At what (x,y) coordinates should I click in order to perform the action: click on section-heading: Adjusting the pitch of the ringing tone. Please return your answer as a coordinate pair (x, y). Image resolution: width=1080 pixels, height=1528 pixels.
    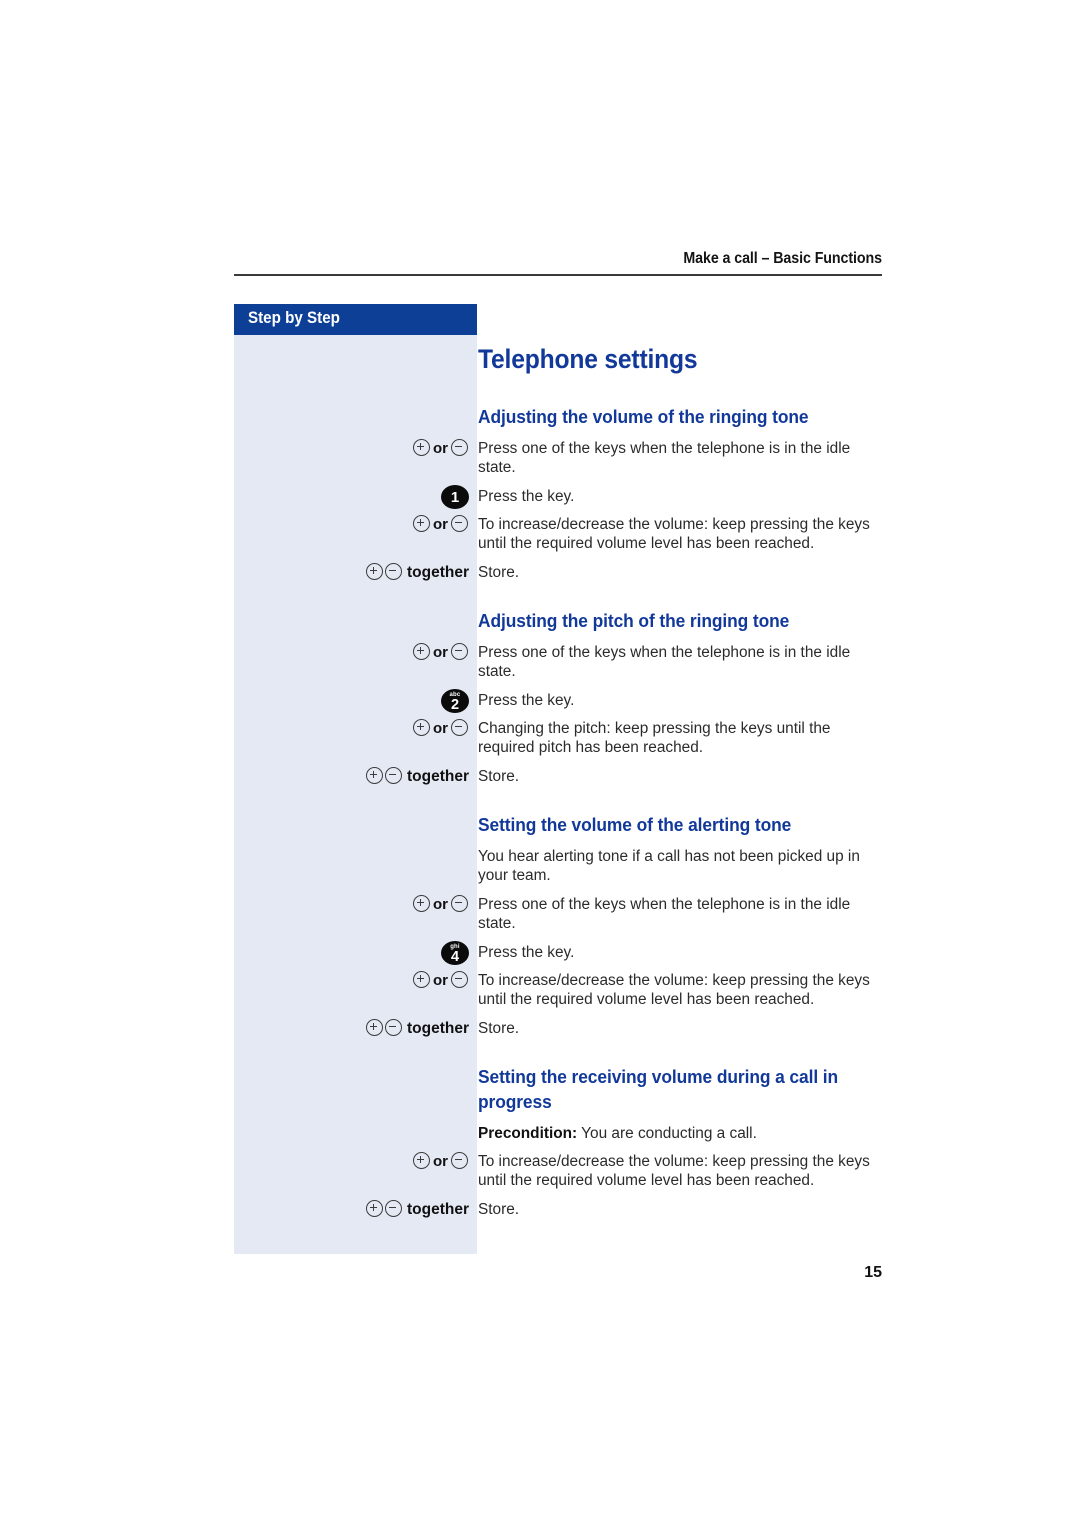
    Looking at the image, I should click on (634, 620).